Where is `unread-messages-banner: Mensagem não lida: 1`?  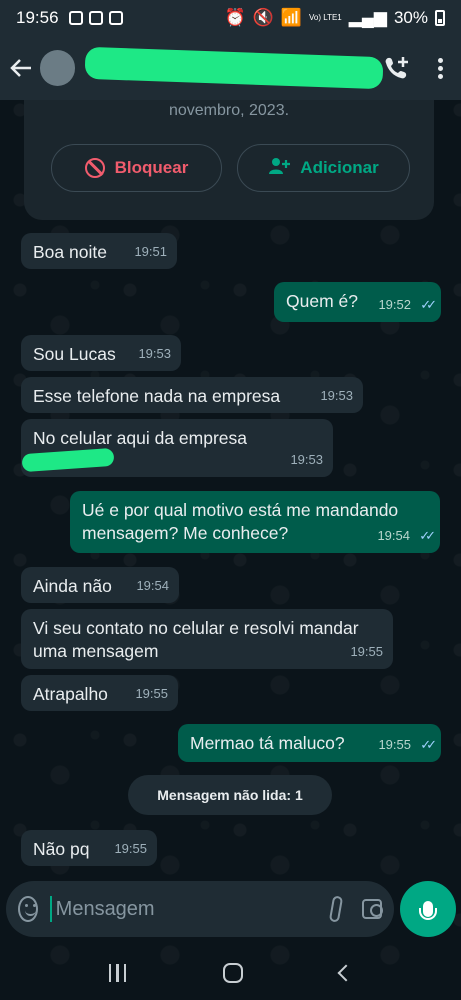
unread-messages-banner: Mensagem não lida: 1 is located at coordinates (230, 795).